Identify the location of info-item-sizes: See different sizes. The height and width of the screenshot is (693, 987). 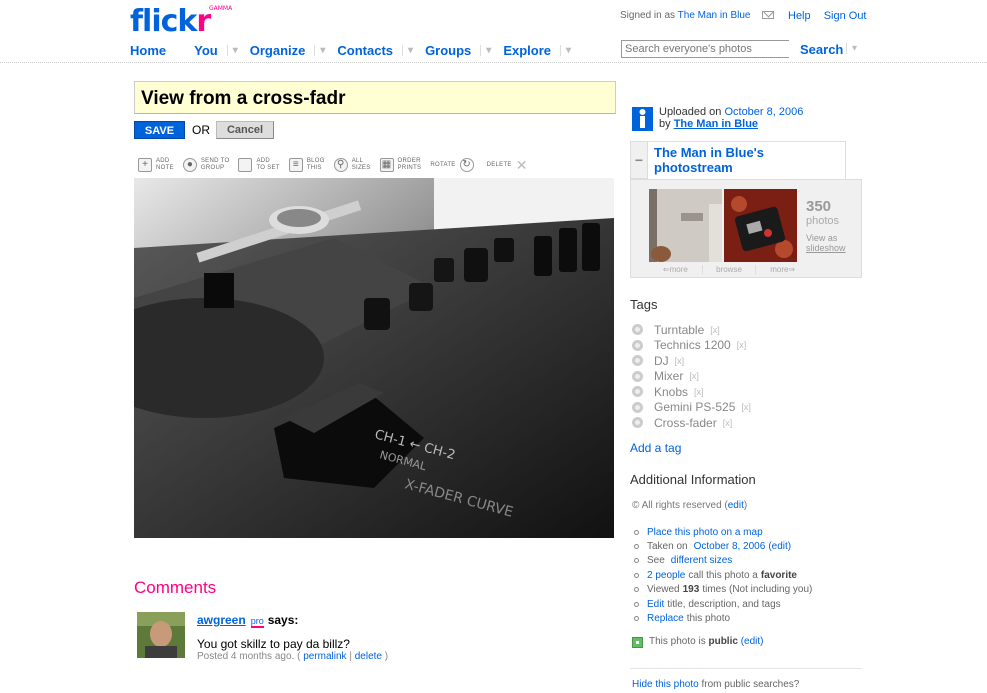
(723, 561).